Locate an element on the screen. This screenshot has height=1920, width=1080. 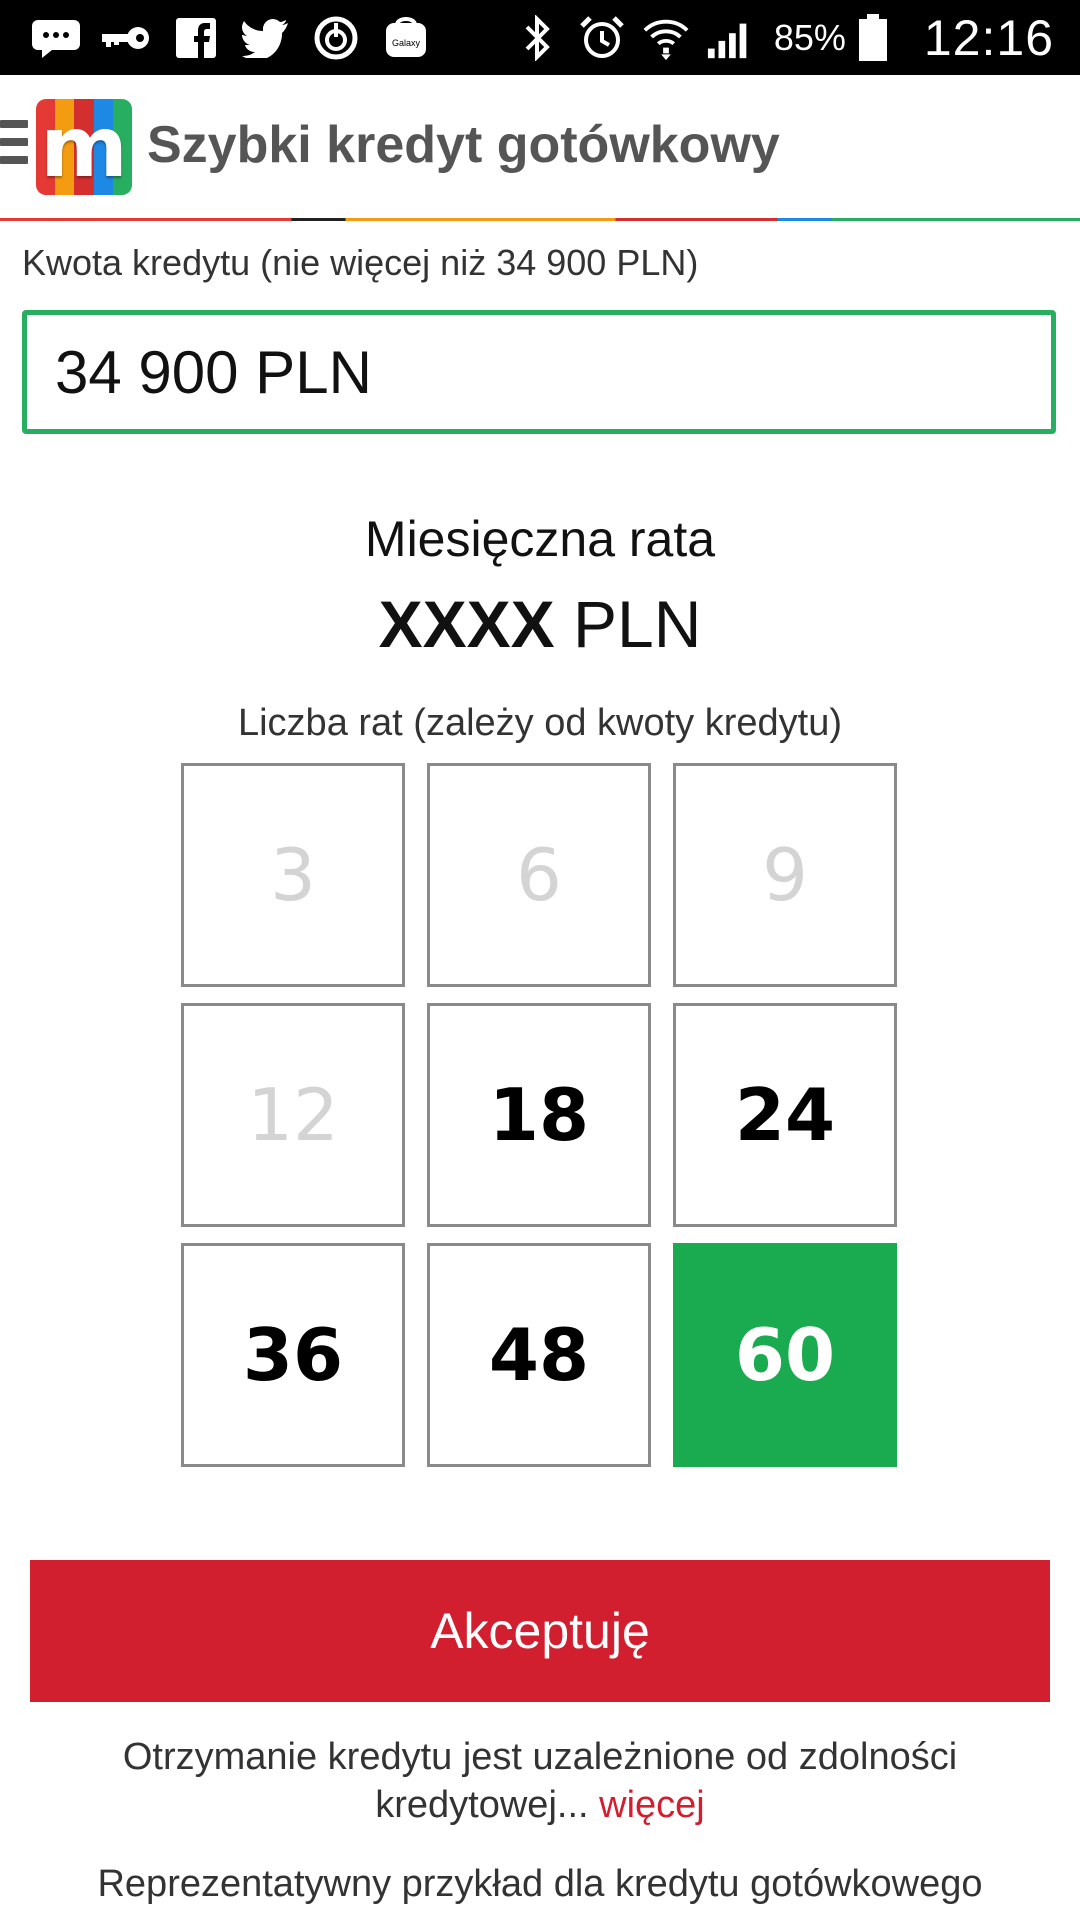
twitter-icon is located at coordinates (266, 38).